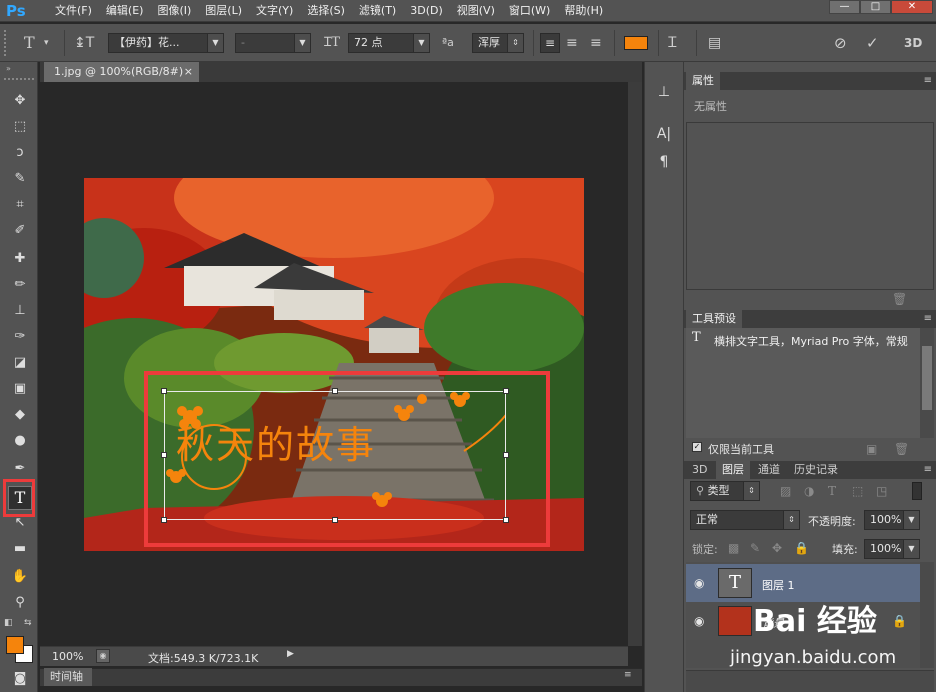  What do you see at coordinates (881, 491) in the screenshot?
I see `filter-smart-object-icon: ◳` at bounding box center [881, 491].